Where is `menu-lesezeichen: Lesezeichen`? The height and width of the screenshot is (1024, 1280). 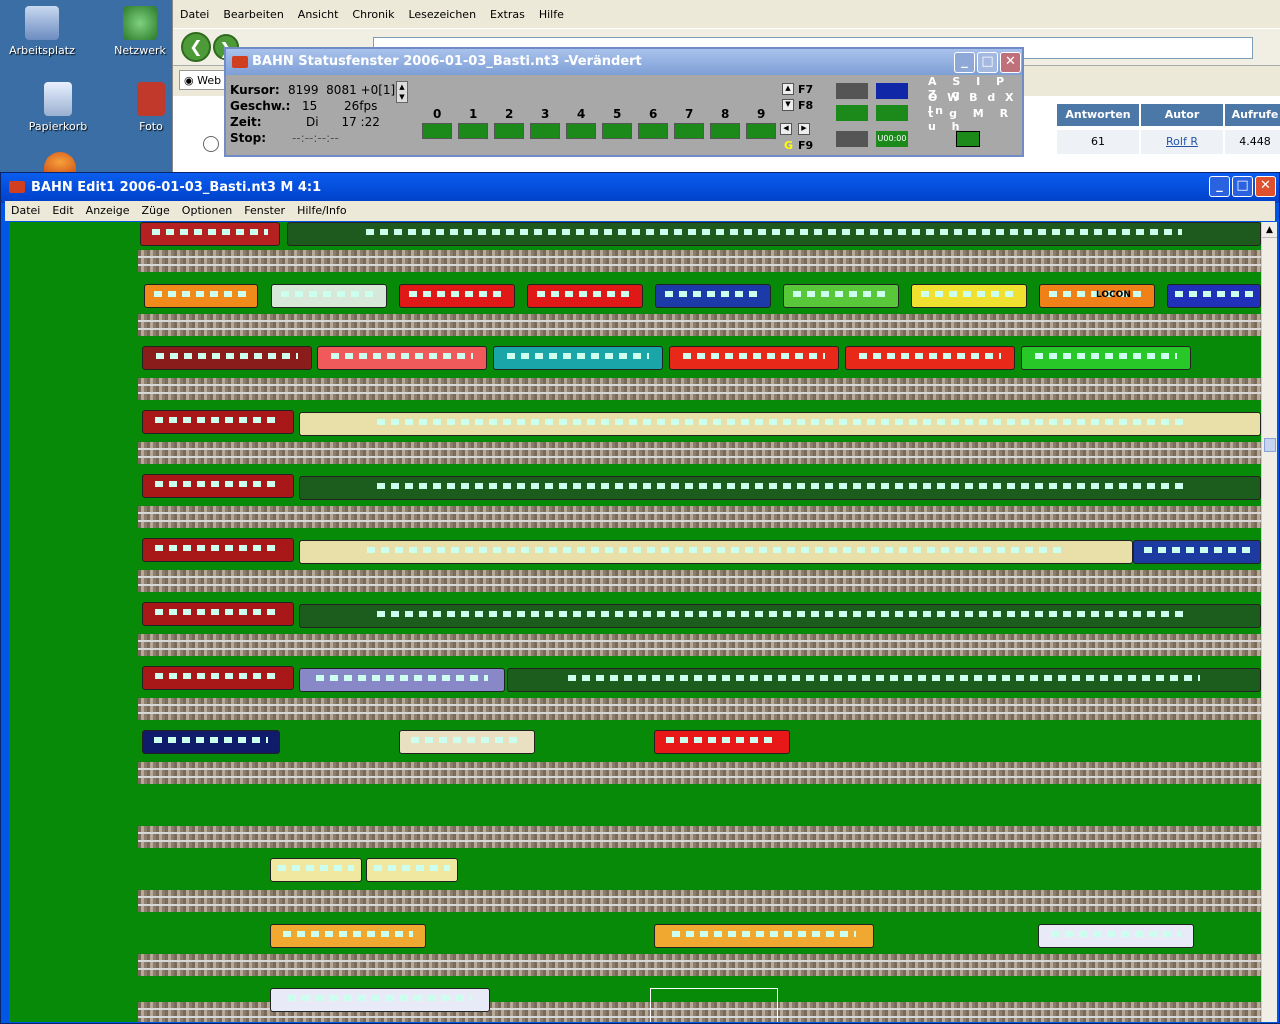 menu-lesezeichen: Lesezeichen is located at coordinates (442, 15).